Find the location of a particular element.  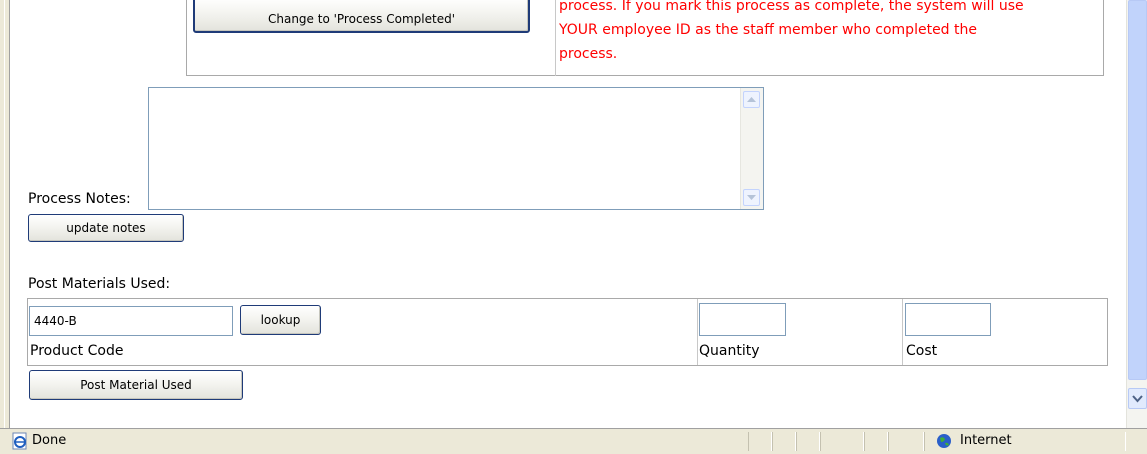

ie-page-icon is located at coordinates (20, 443).